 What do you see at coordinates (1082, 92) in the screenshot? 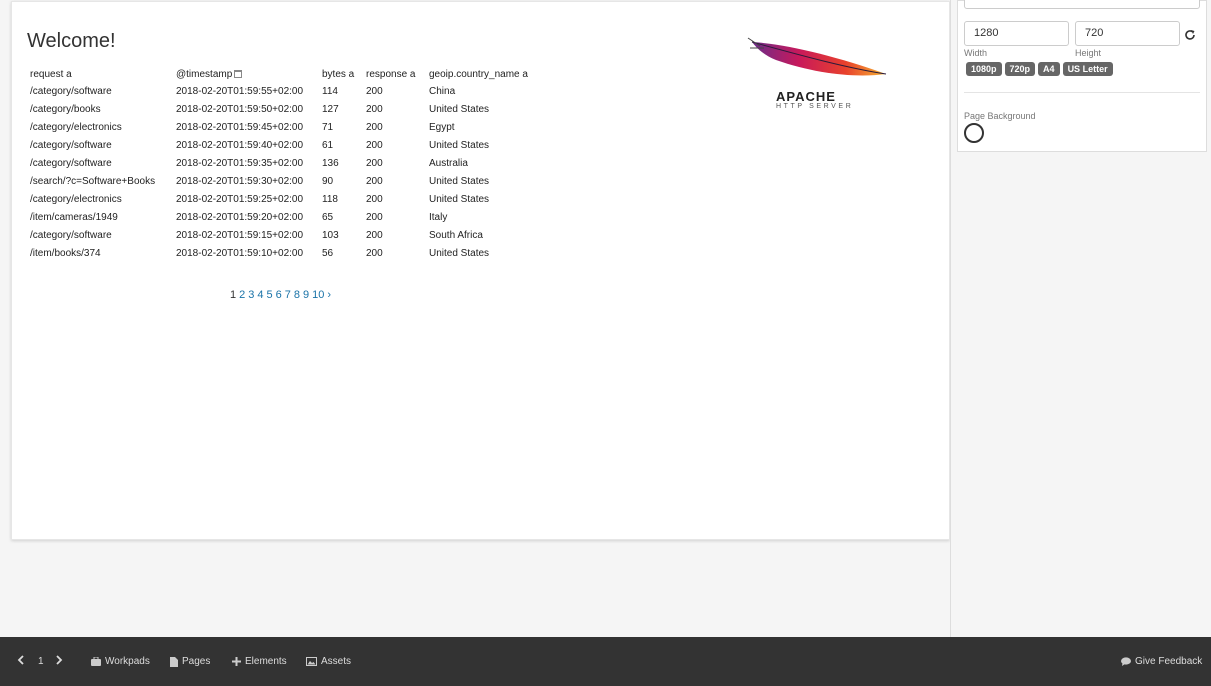
I see `divider` at bounding box center [1082, 92].